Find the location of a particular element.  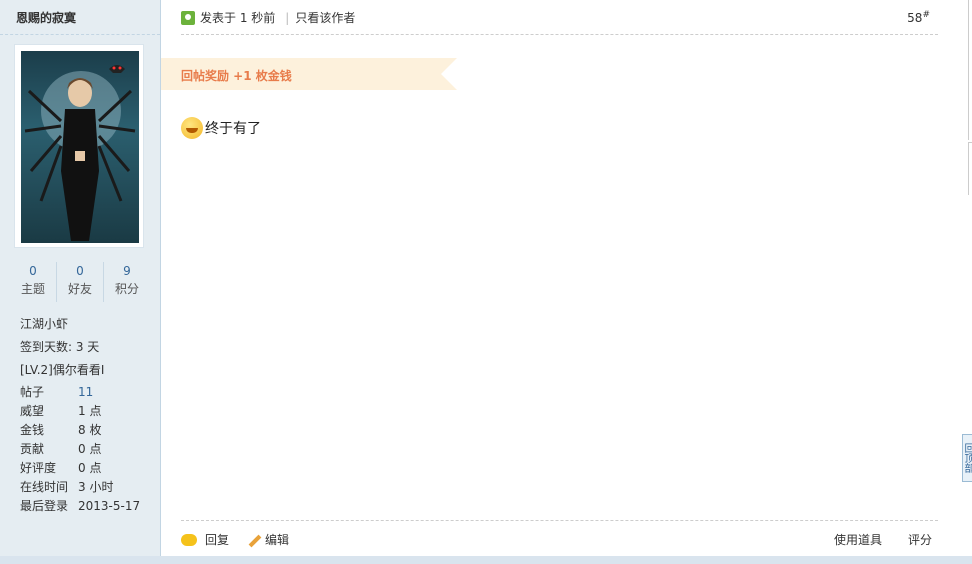

info-row-contribution: 贡献 0 点 is located at coordinates (85, 449).